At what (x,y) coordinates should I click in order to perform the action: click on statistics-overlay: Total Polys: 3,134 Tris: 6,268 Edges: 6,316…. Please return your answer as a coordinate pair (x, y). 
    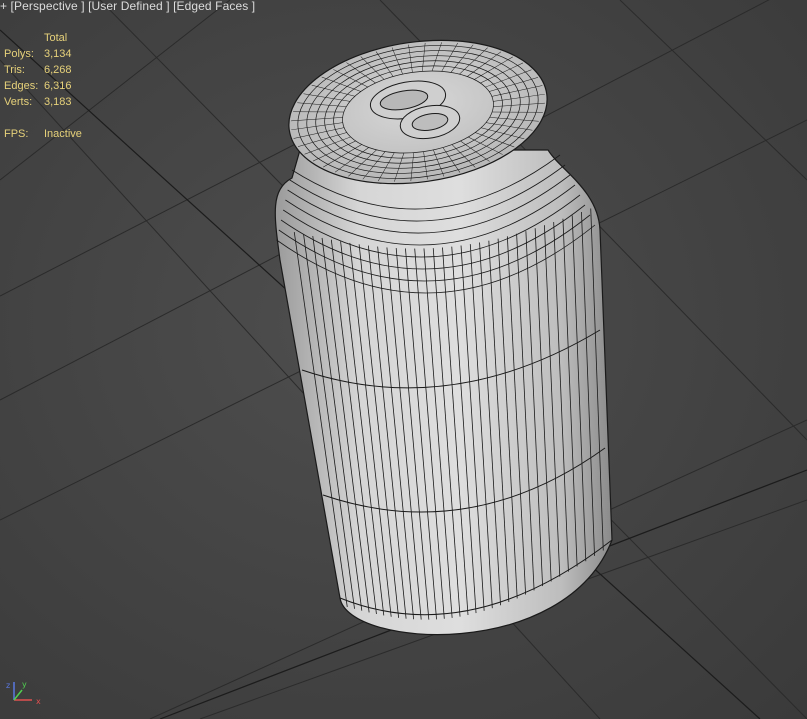
    Looking at the image, I should click on (43, 86).